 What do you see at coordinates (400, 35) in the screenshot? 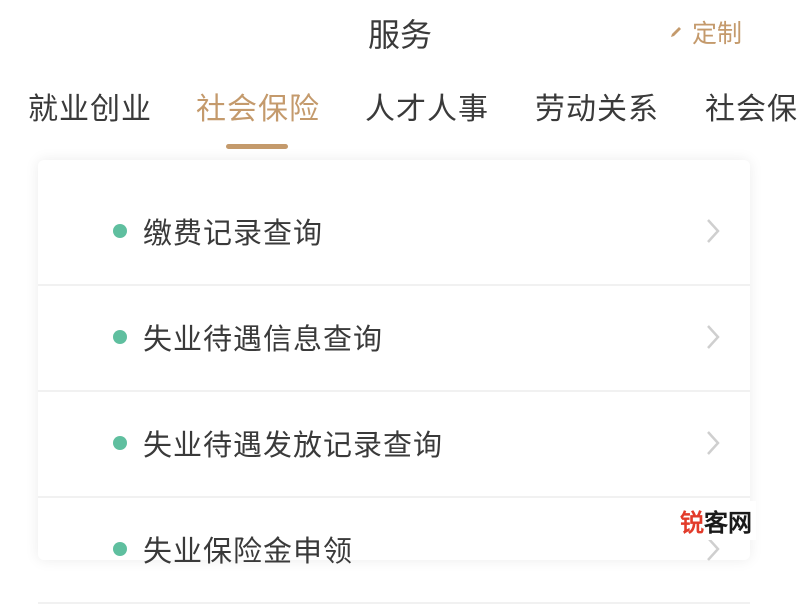
I see `page-header: 服务 定制` at bounding box center [400, 35].